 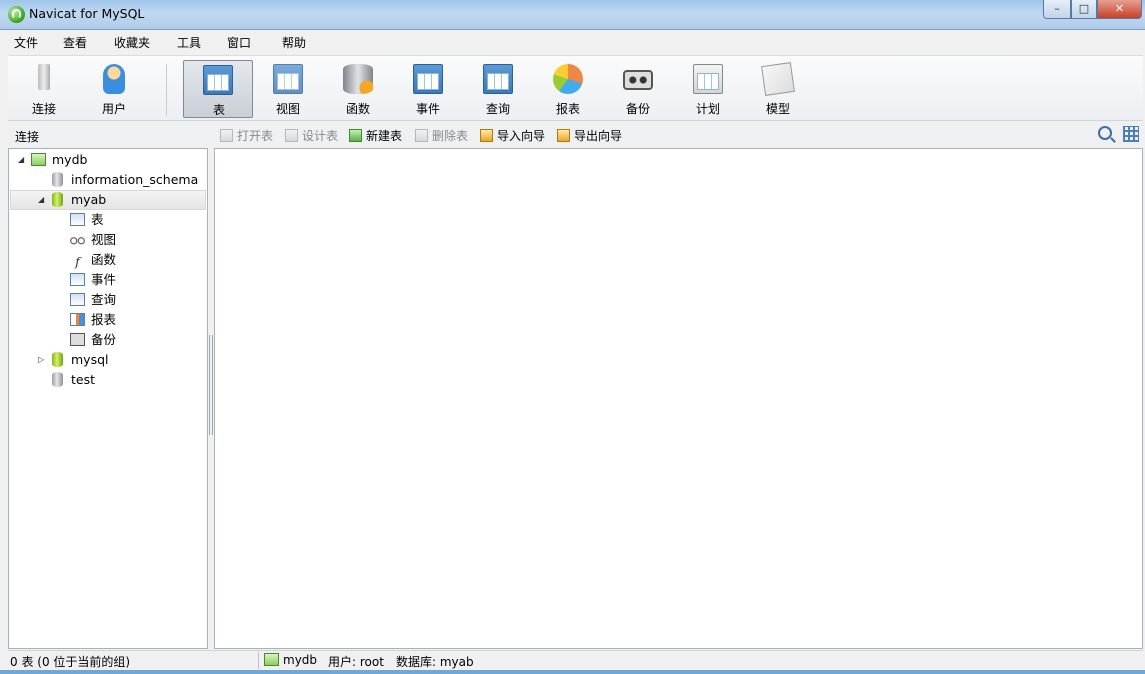 I want to click on toolbar-table-button: 表, so click(x=218, y=89).